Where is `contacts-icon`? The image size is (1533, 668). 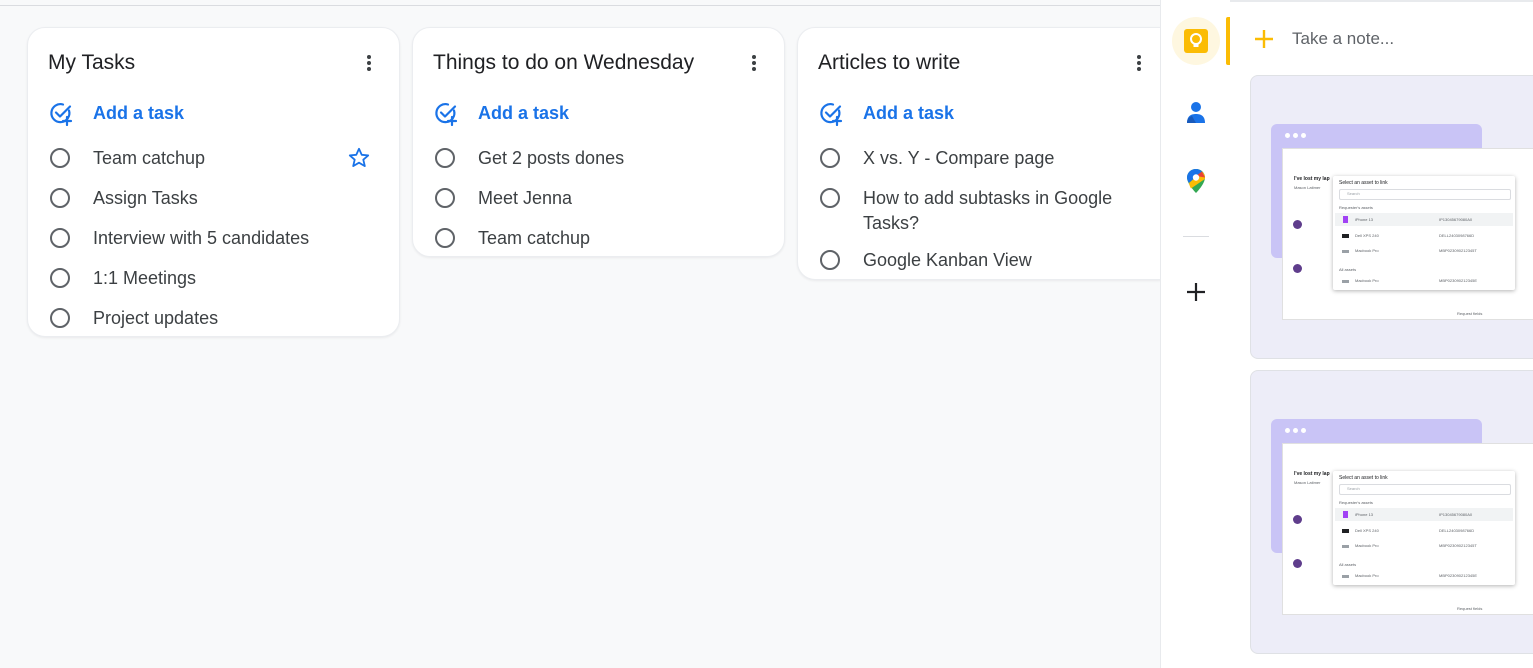
contacts-icon is located at coordinates (1196, 112).